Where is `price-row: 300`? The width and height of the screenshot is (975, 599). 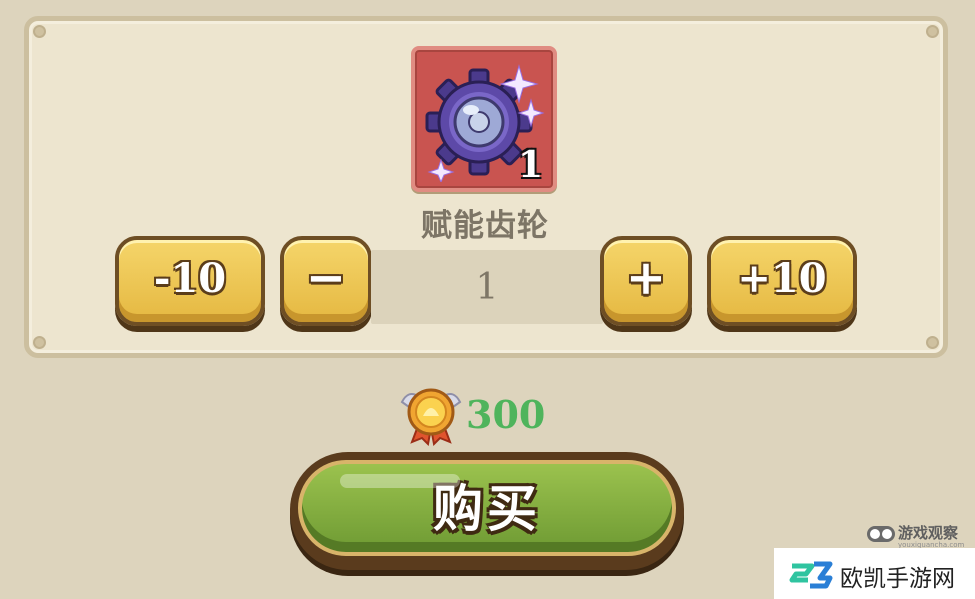
price-row: 300 is located at coordinates (478, 414).